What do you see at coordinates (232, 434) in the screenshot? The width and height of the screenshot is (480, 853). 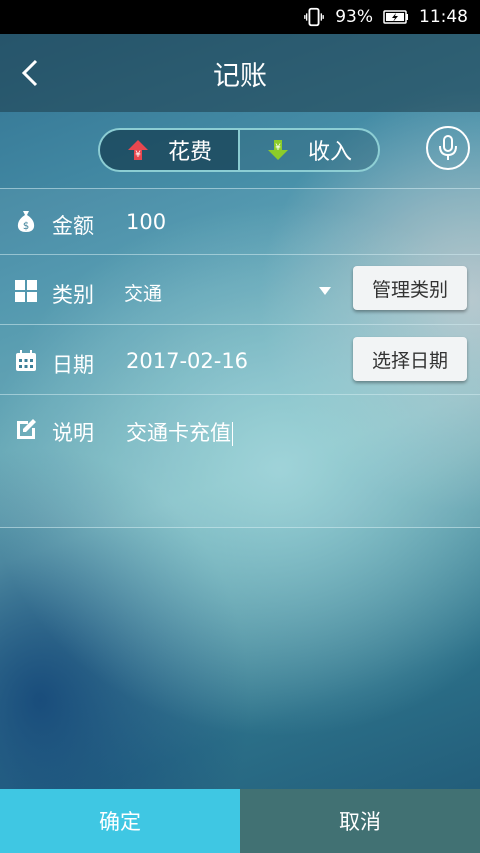 I see `text-cursor` at bounding box center [232, 434].